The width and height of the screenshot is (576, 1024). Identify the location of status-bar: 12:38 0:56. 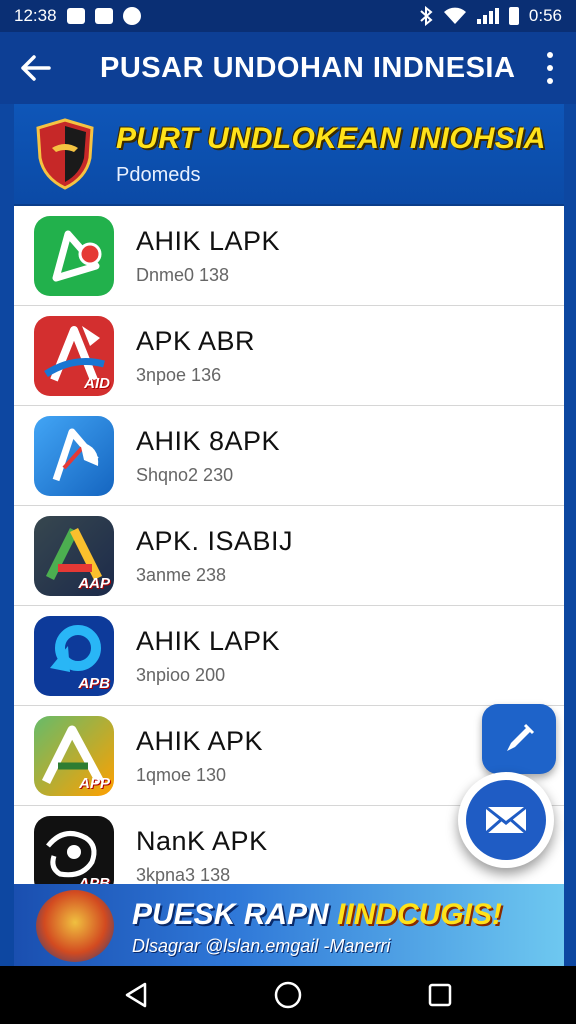
(288, 16).